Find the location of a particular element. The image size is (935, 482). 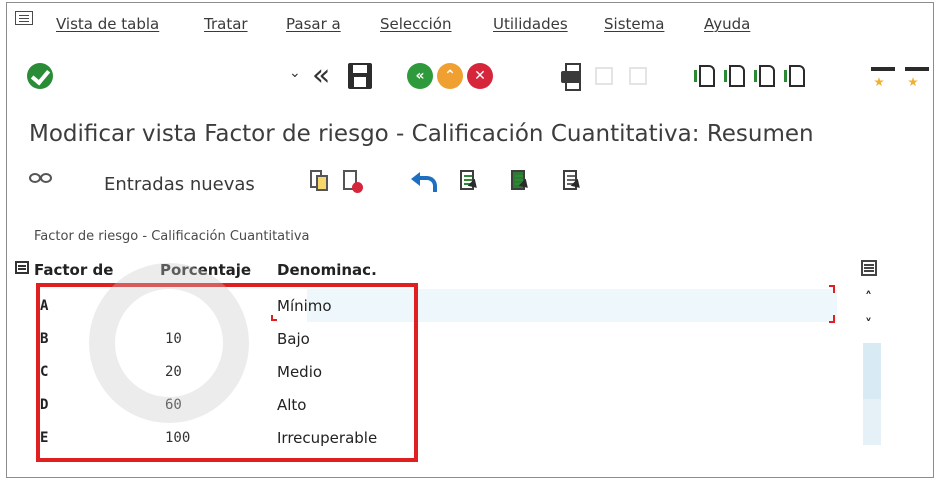

select-block-icon is located at coordinates (520, 182).